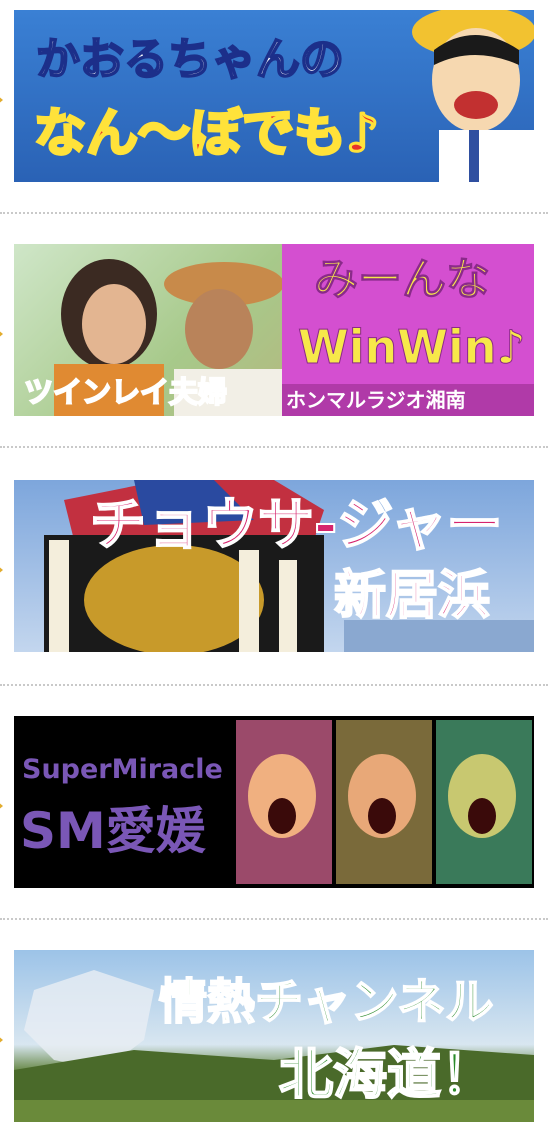  I want to click on banner-chousa-link: チョウサ-ジャー 新居浜, so click(274, 566).